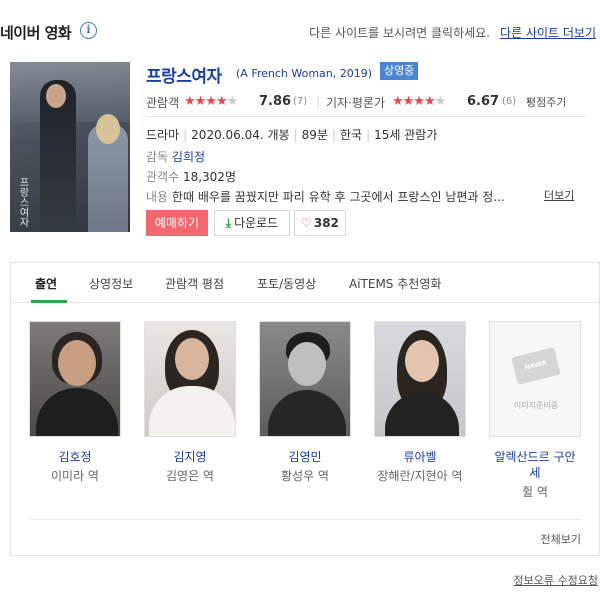 The width and height of the screenshot is (600, 608). Describe the element at coordinates (209, 177) in the screenshot. I see `attendance-value: 18,302명` at that location.